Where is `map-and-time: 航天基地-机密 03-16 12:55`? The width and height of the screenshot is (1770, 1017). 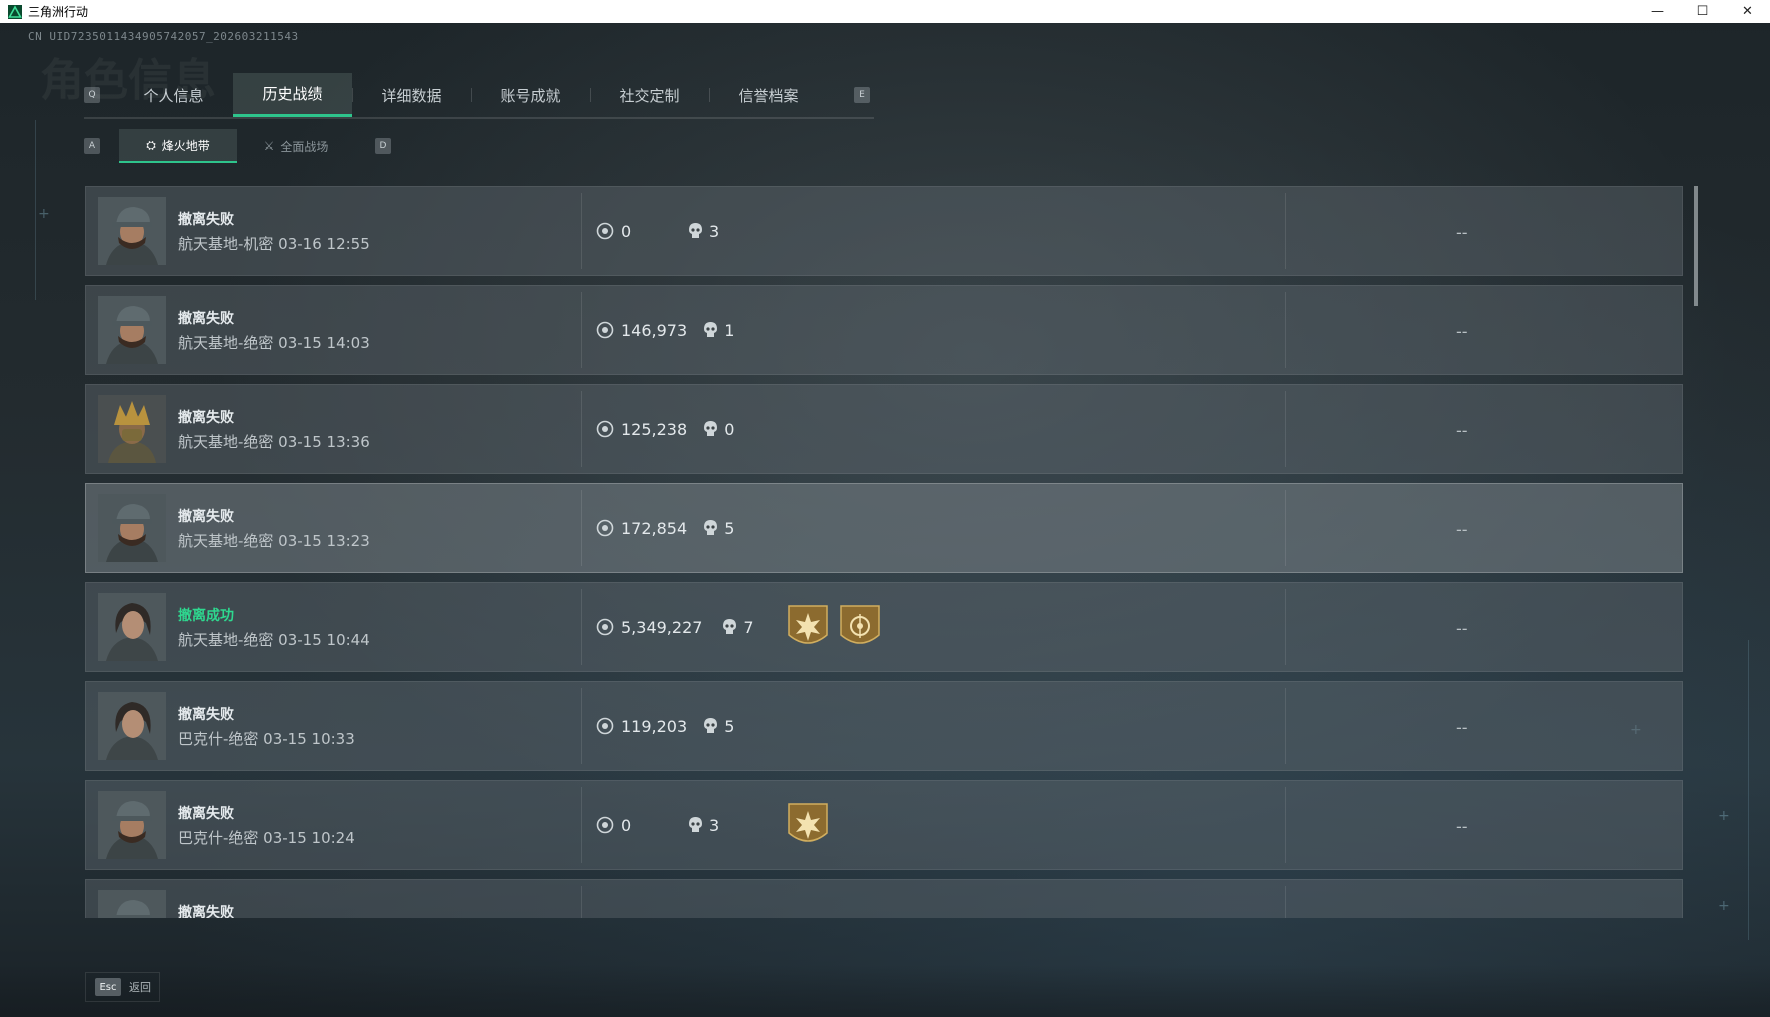
map-and-time: 航天基地-机密 03-16 12:55 is located at coordinates (274, 244).